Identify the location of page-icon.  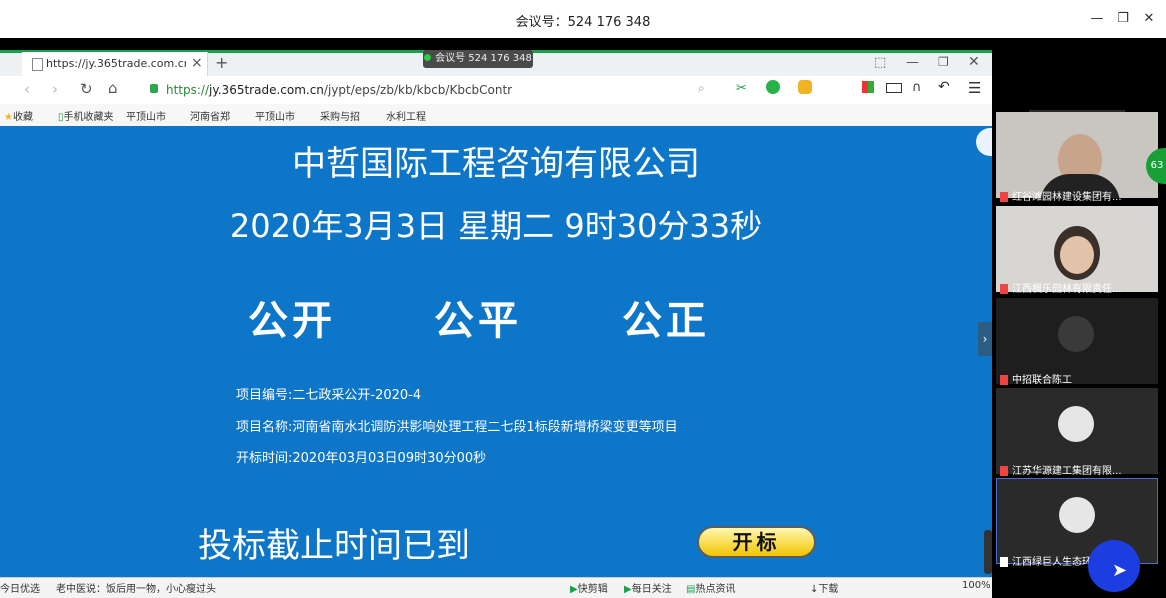
(37, 64).